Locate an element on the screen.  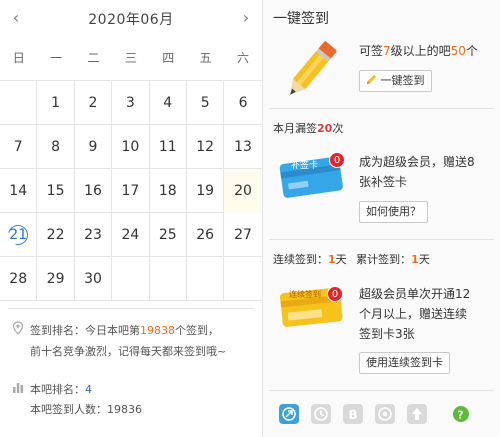
calendar-day-number: 8 is located at coordinates (56, 147).